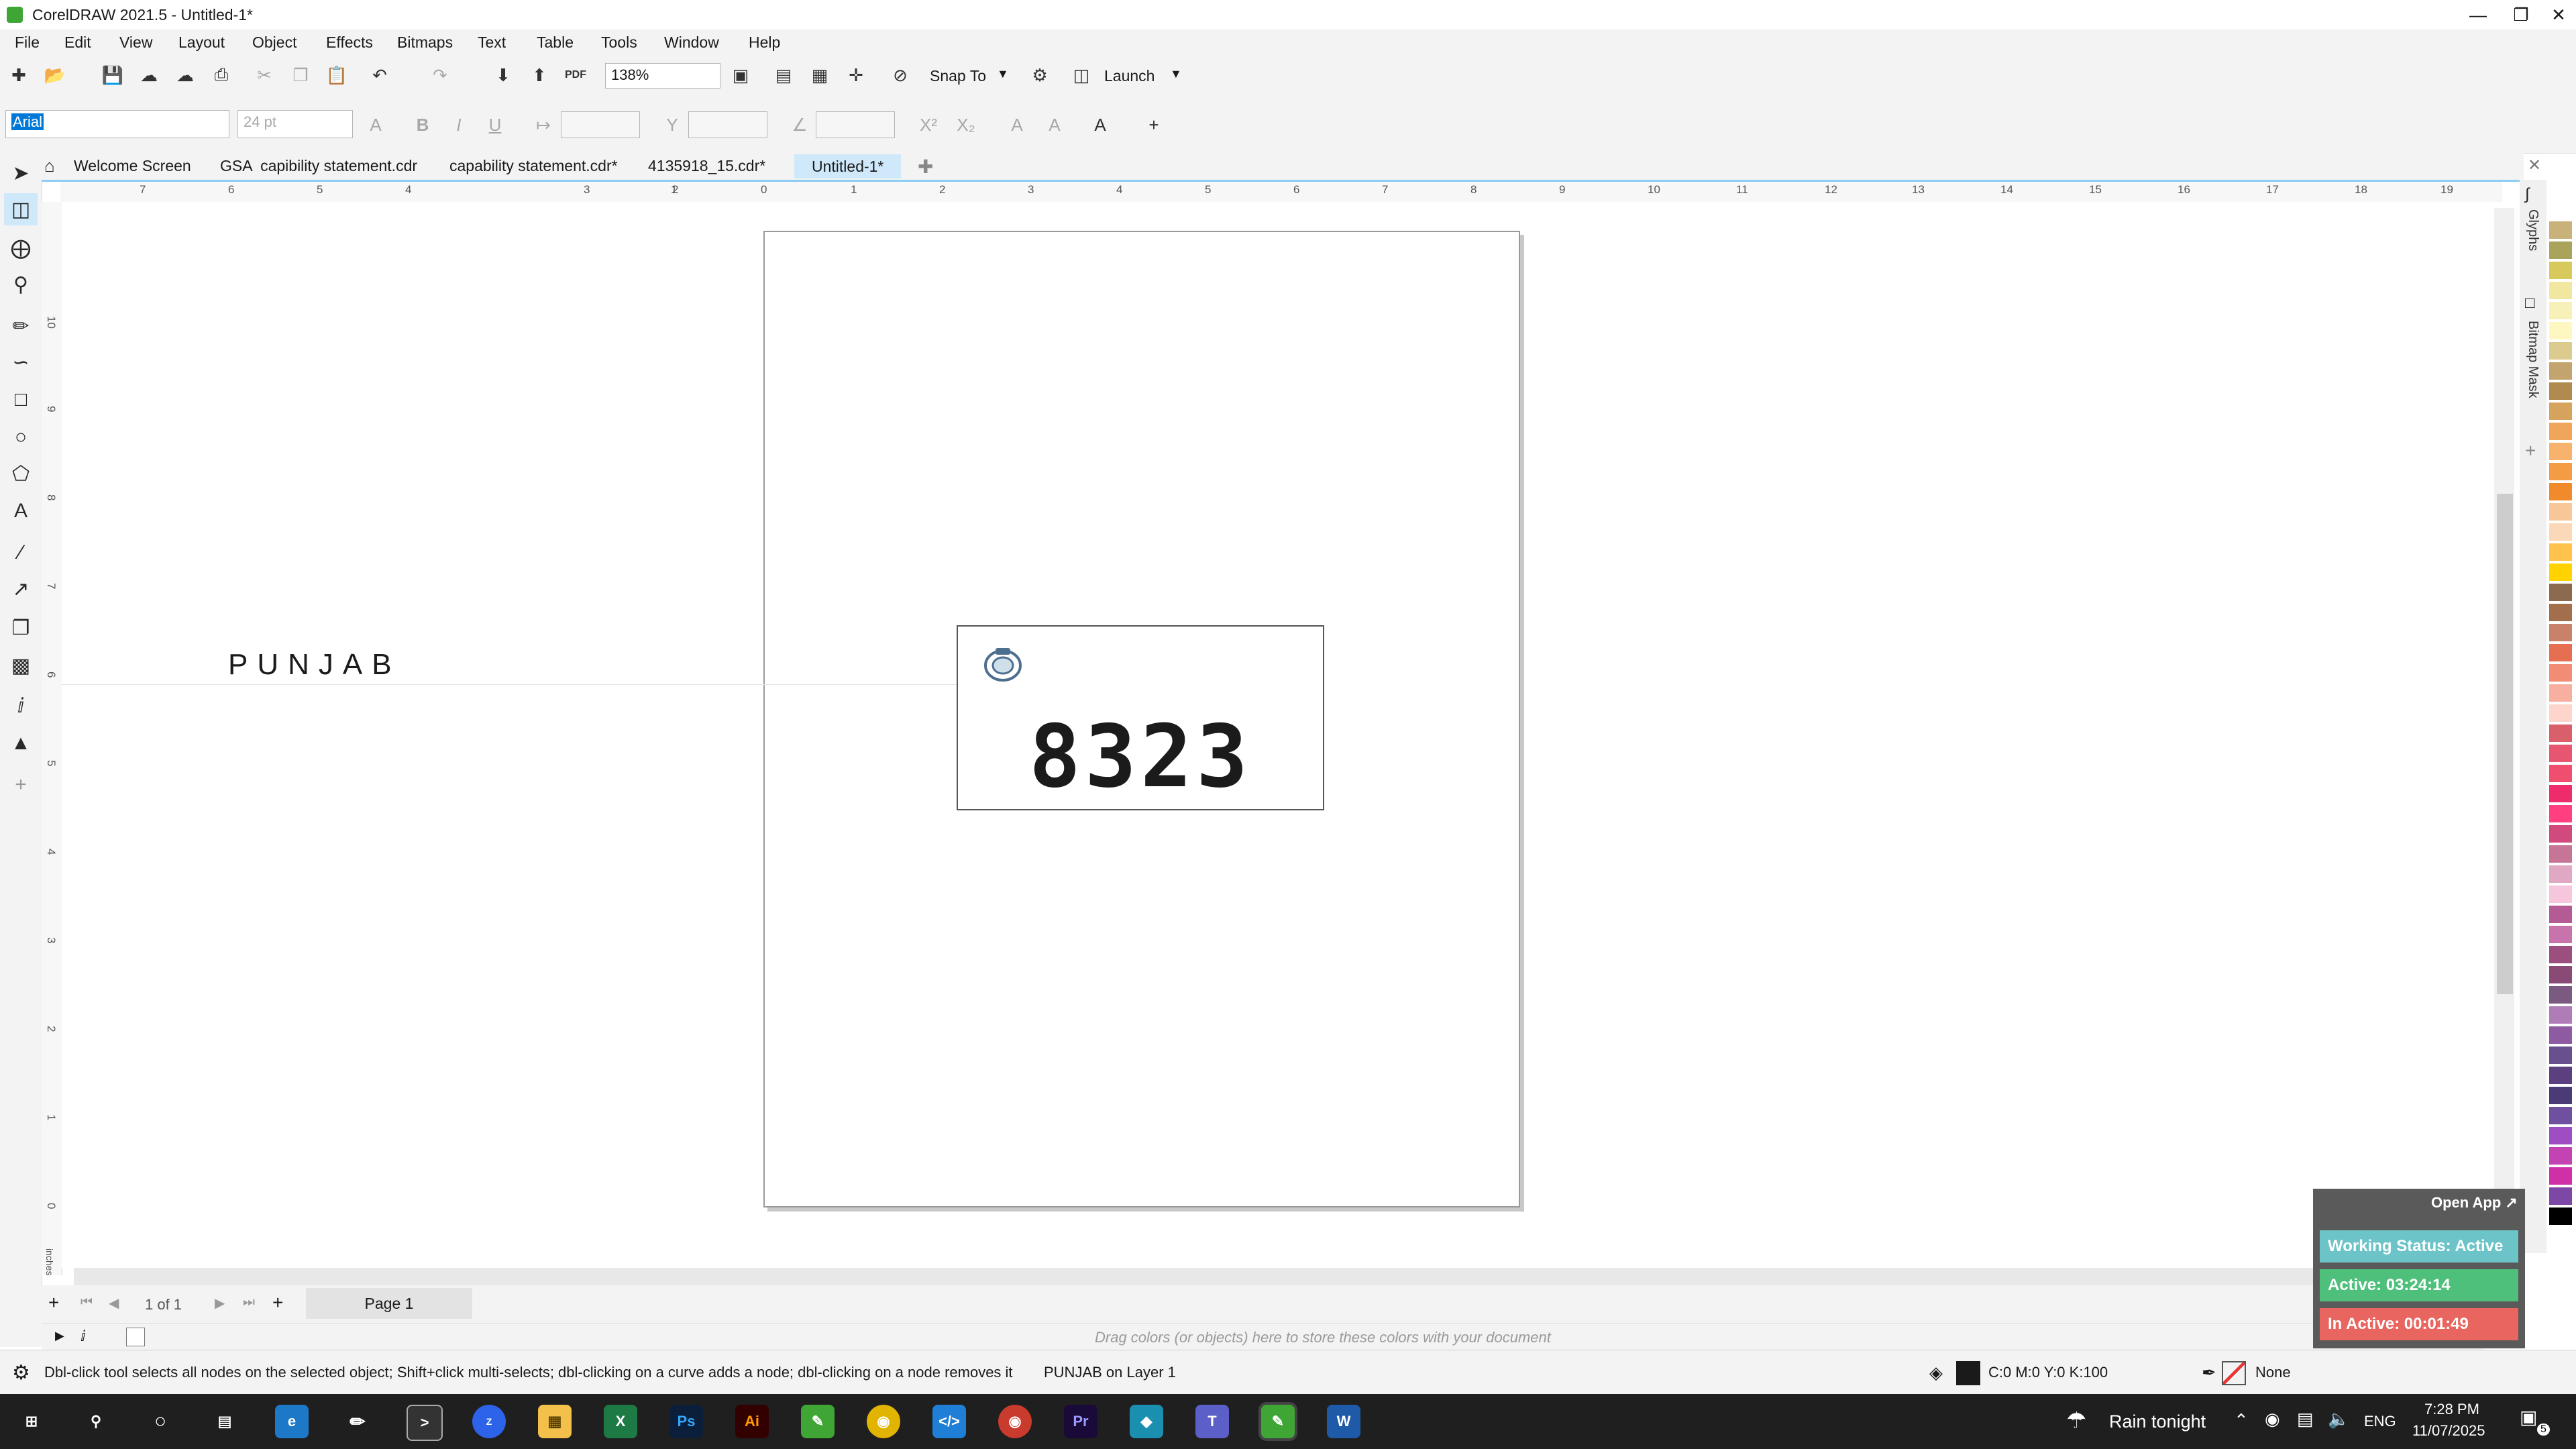  I want to click on illustrator-icon: Ai, so click(752, 1421).